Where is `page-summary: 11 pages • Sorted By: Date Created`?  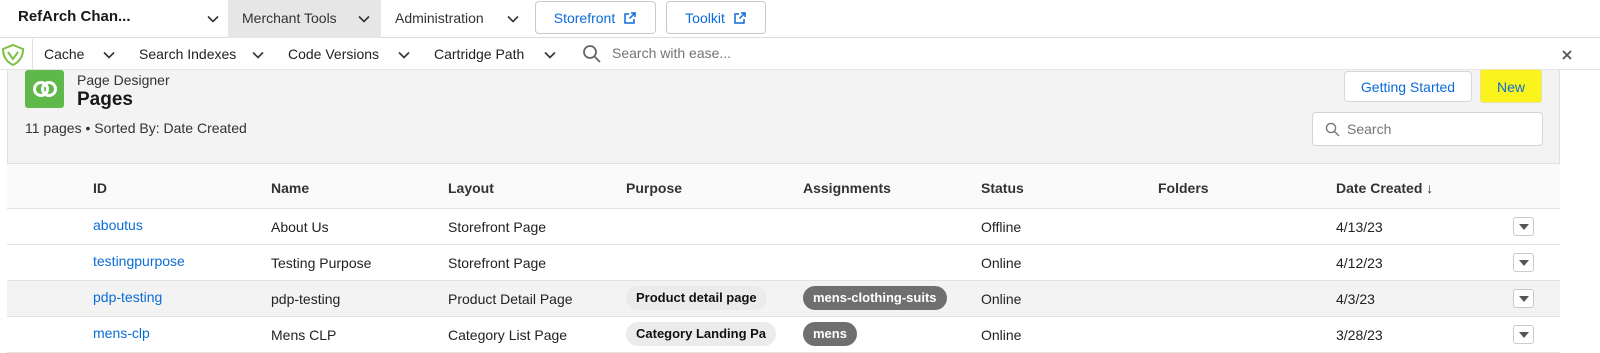 page-summary: 11 pages • Sorted By: Date Created is located at coordinates (136, 128).